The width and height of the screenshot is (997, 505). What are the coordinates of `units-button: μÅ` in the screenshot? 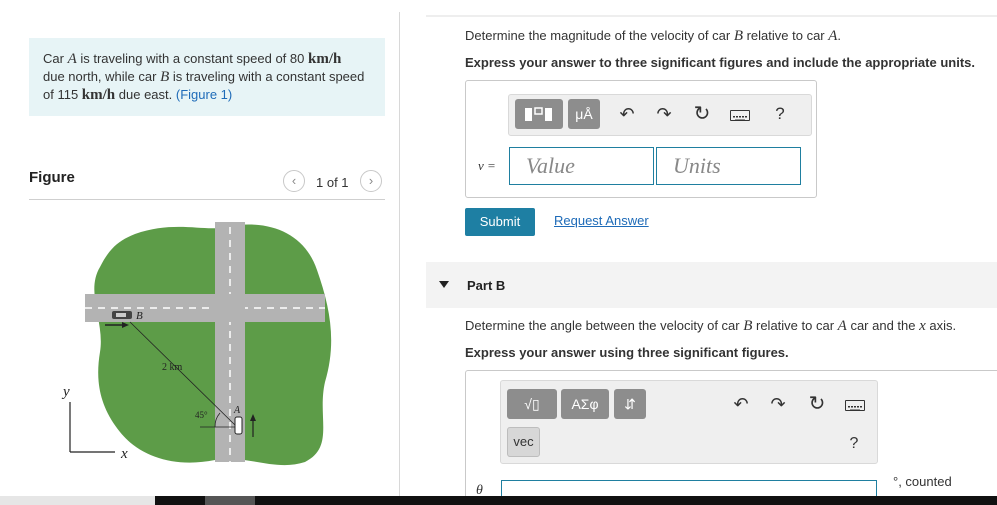 It's located at (584, 114).